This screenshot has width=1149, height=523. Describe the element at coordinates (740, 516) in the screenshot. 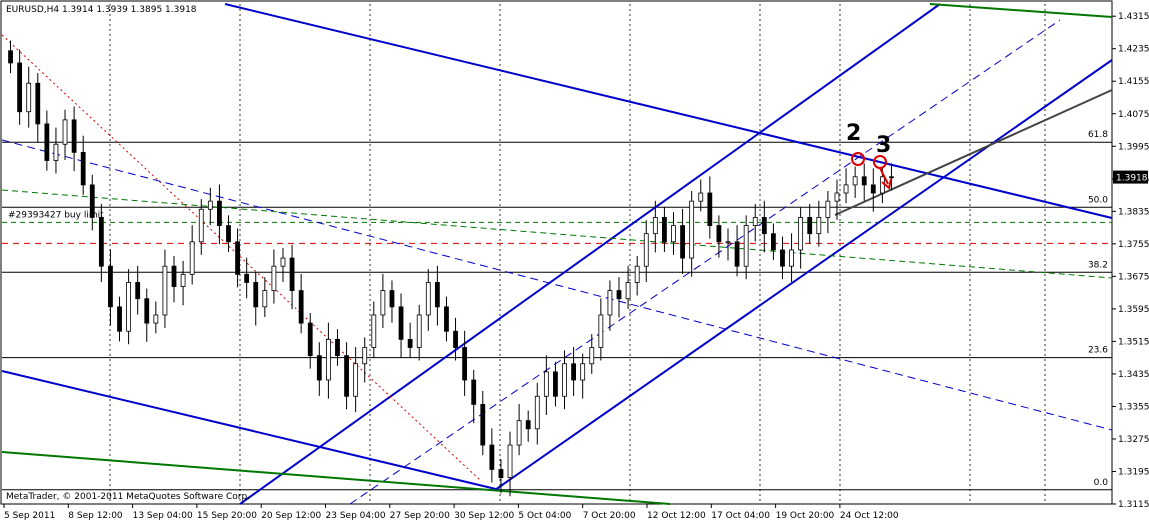

I see `x-tick-label: 17 Oct 04:00` at that location.